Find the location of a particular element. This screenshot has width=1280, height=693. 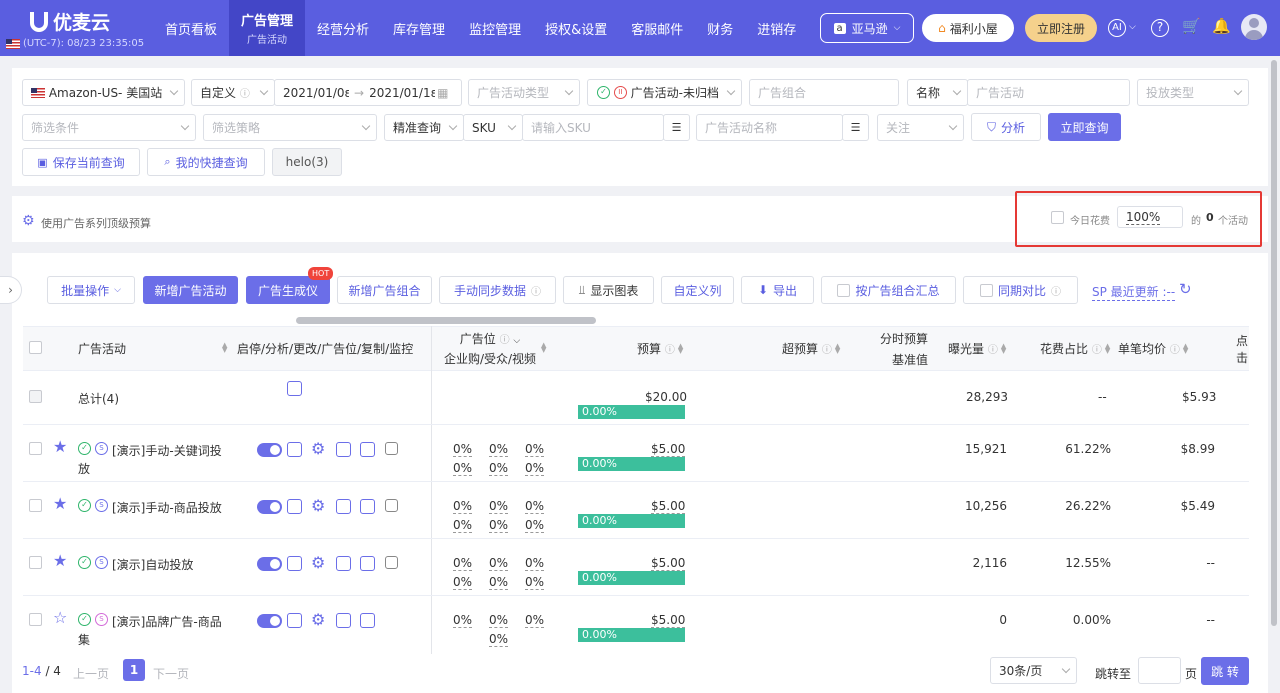

campaign-input: 广告活动 is located at coordinates (1048, 92).